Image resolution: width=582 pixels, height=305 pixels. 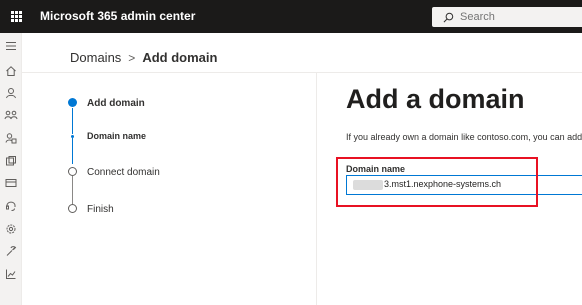 I want to click on reports-icon, so click(x=11, y=274).